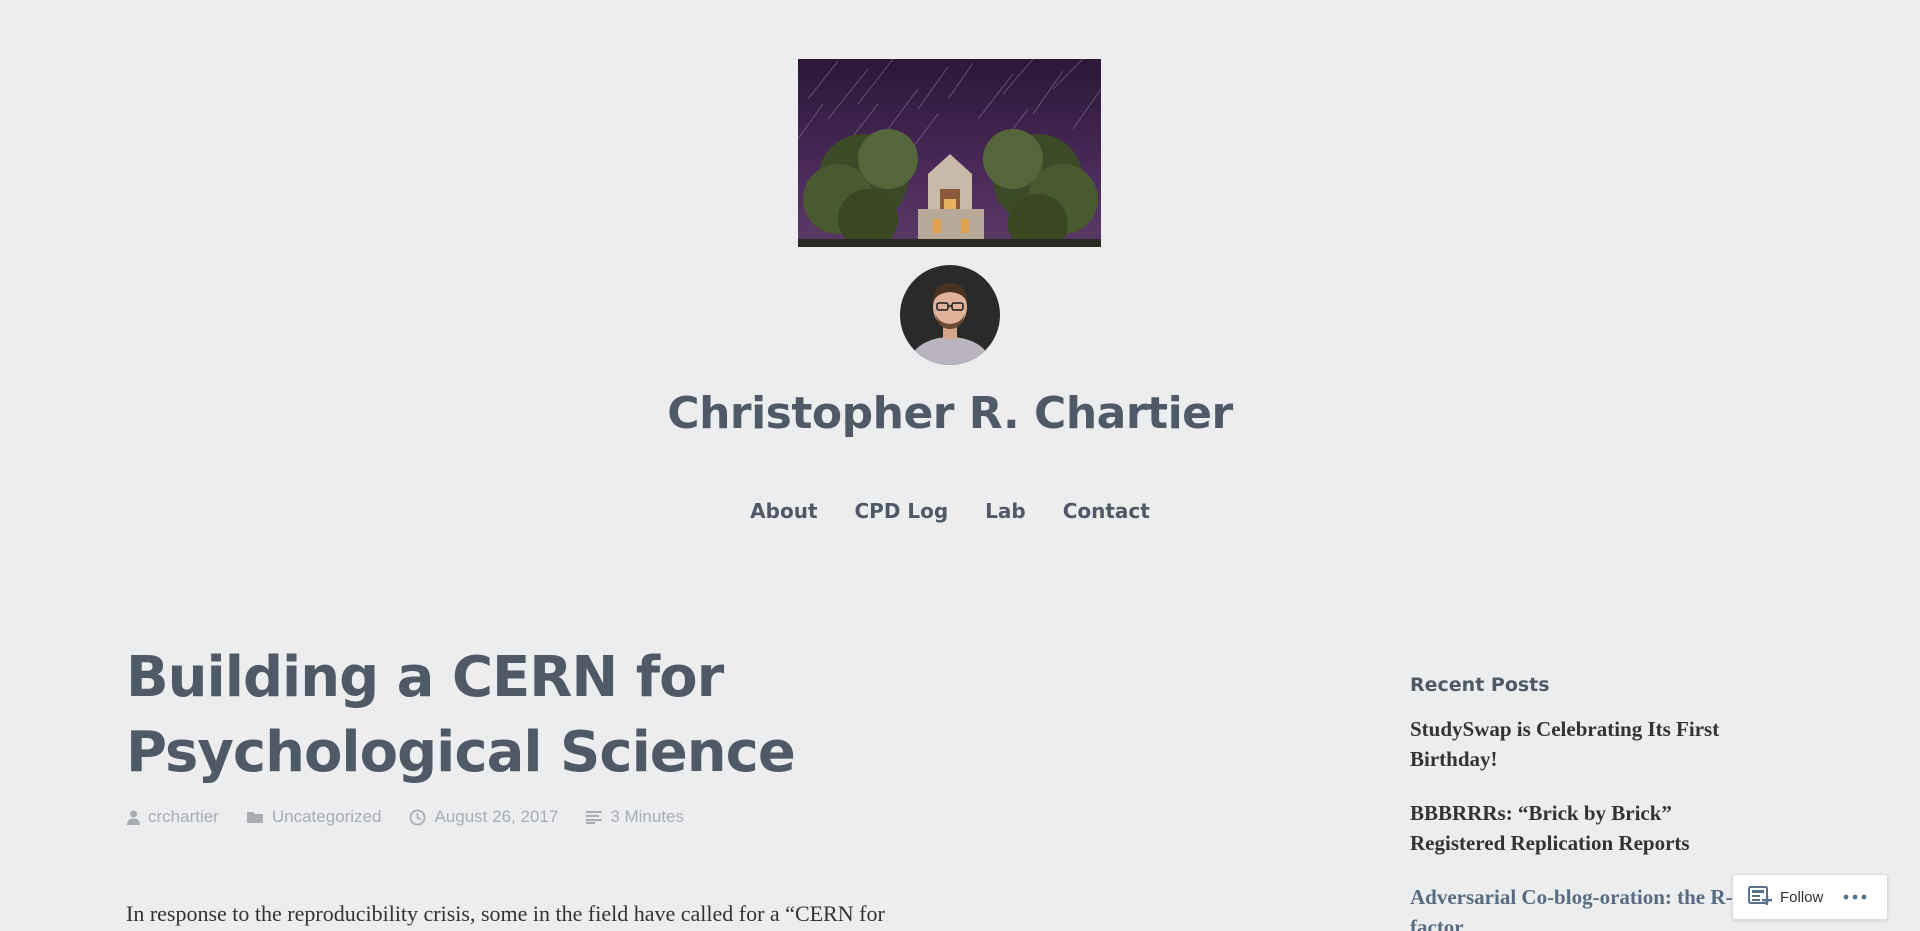  I want to click on post-date: August 26, 2017, so click(483, 817).